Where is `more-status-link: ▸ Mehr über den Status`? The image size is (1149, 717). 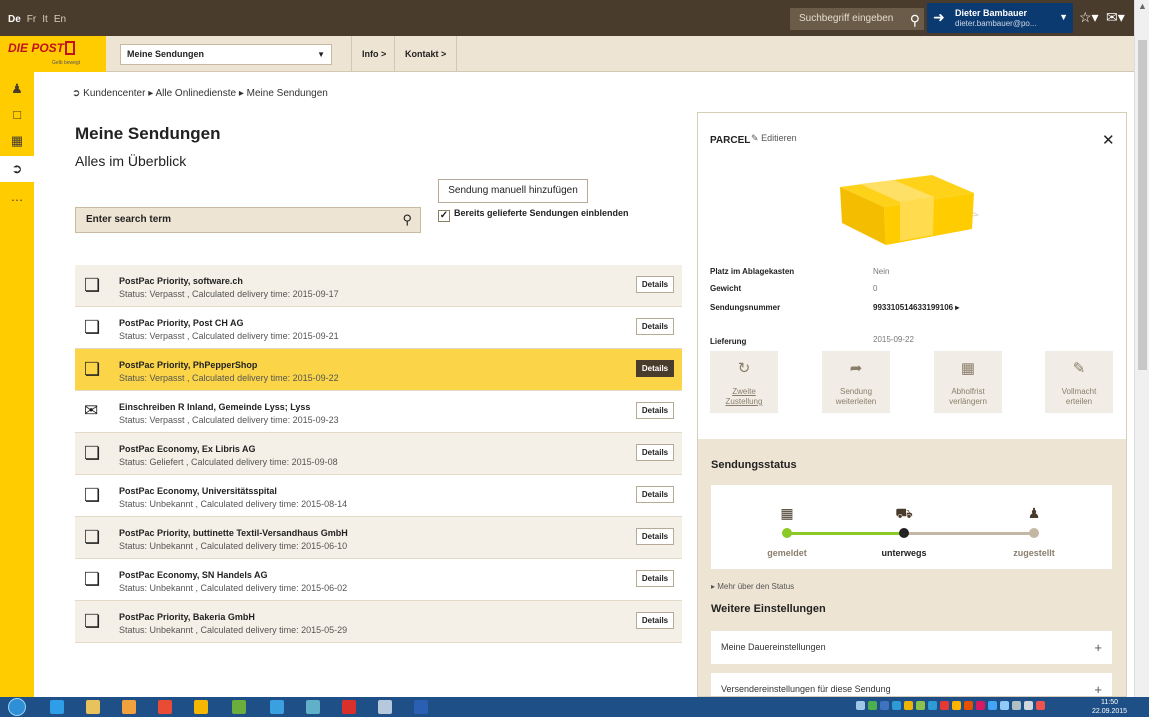
more-status-link: ▸ Mehr über den Status is located at coordinates (752, 586).